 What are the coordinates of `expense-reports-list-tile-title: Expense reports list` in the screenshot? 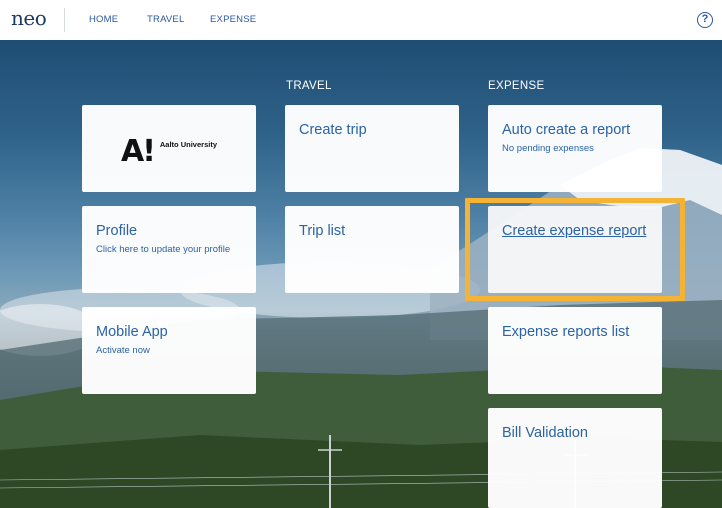 It's located at (566, 332).